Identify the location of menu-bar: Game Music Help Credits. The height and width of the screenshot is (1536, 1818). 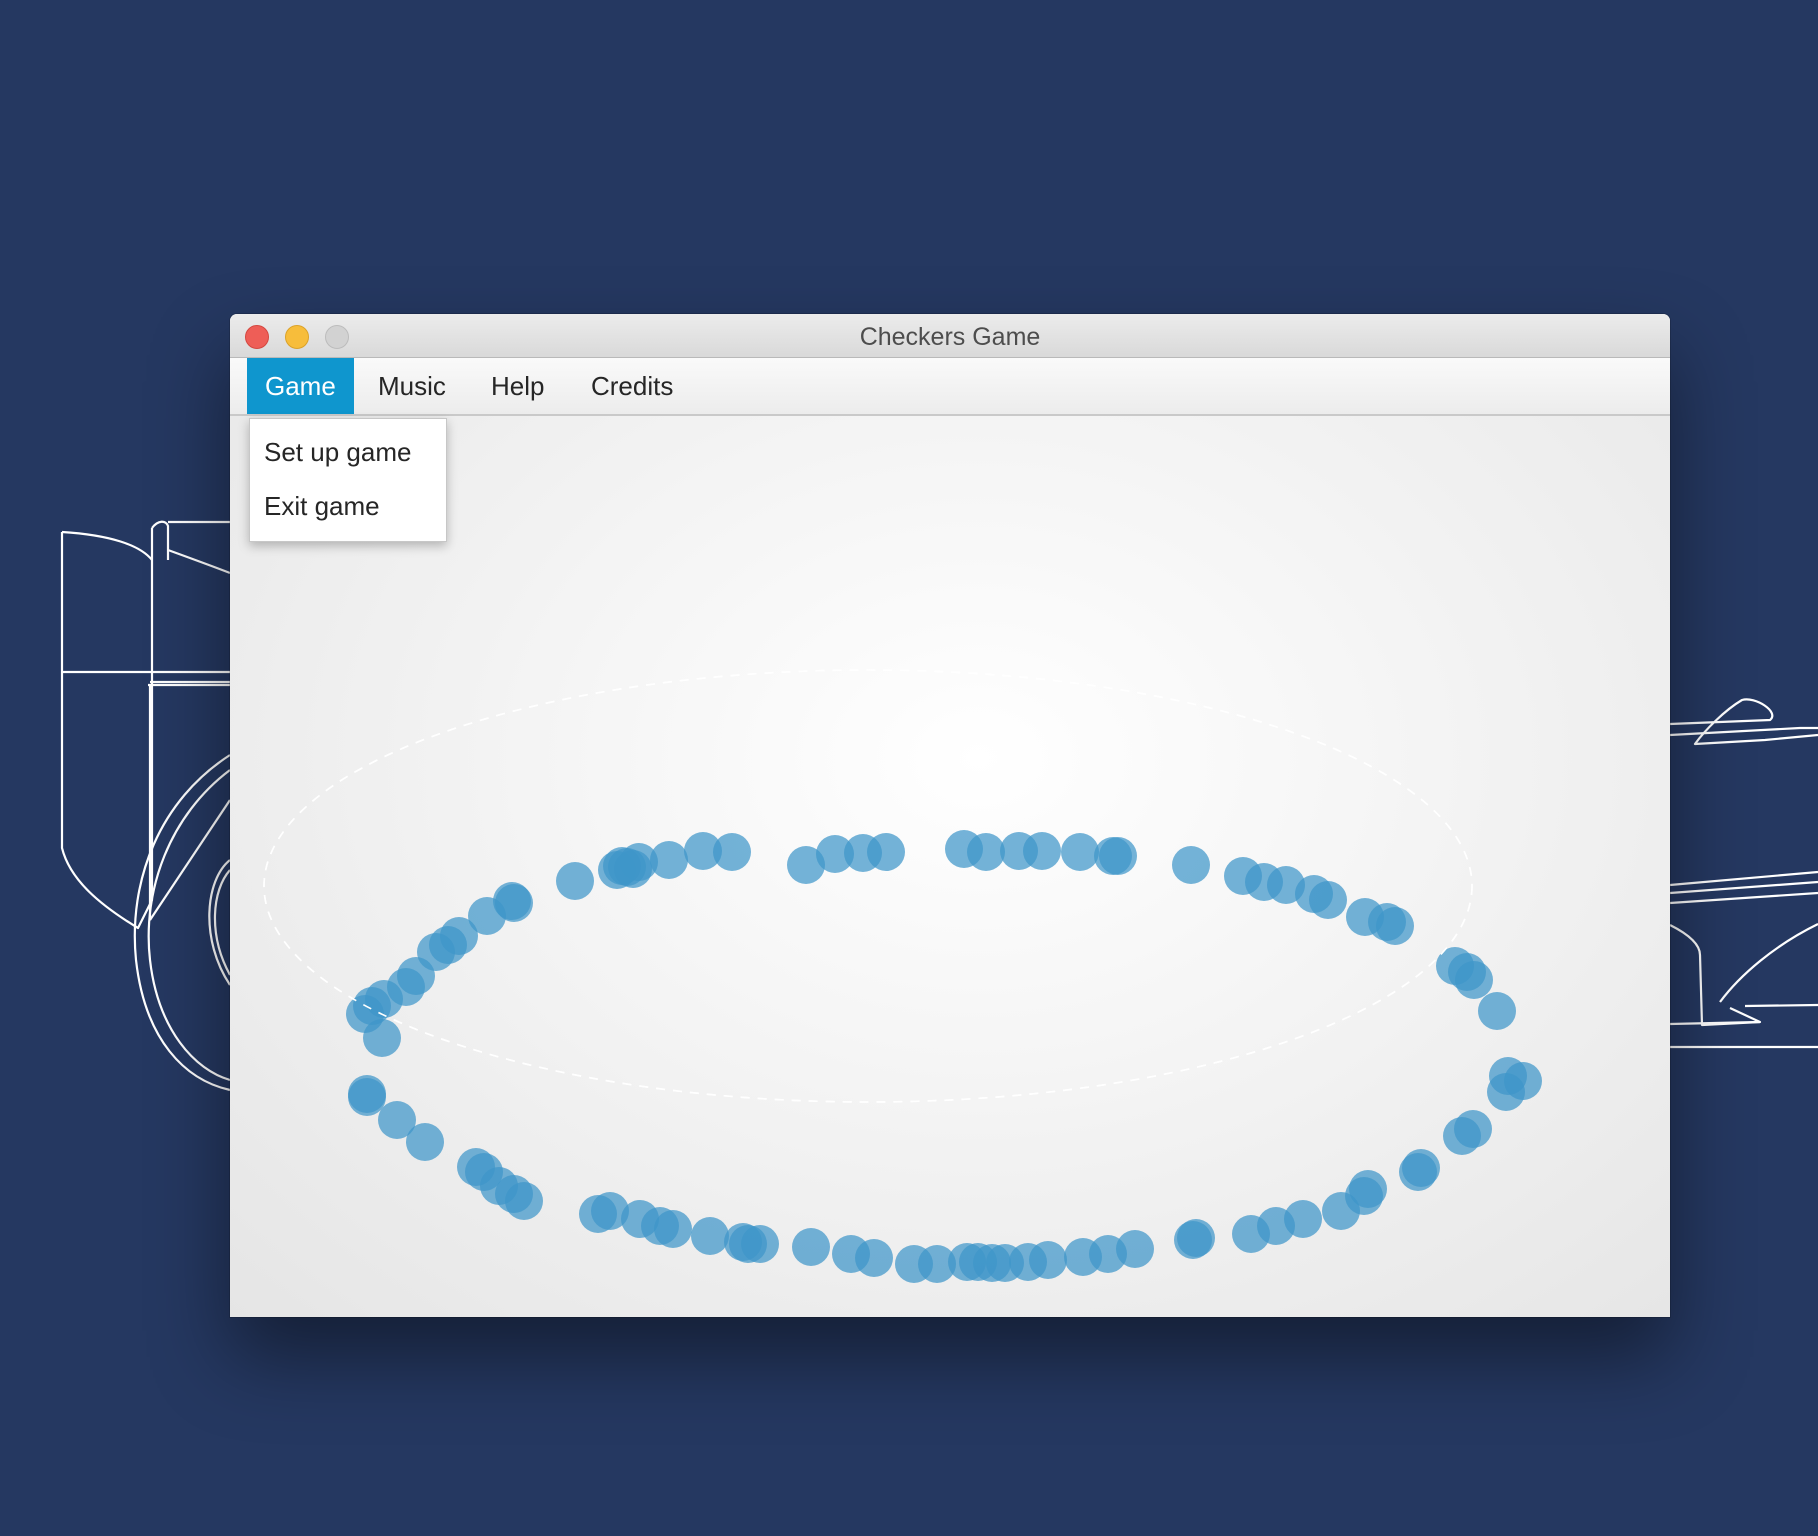
(950, 387).